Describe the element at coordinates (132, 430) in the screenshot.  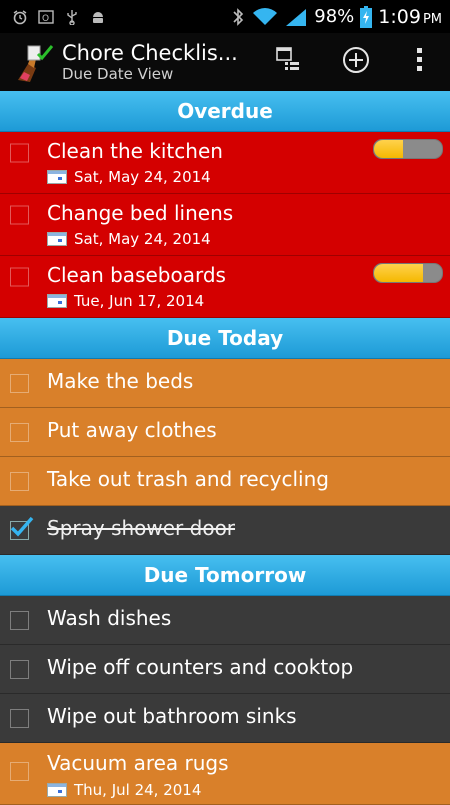
I see `task-title: Put away clothes` at that location.